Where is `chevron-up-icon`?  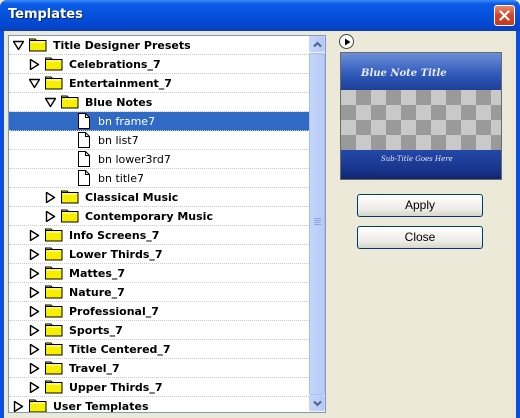
chevron-up-icon is located at coordinates (317, 44).